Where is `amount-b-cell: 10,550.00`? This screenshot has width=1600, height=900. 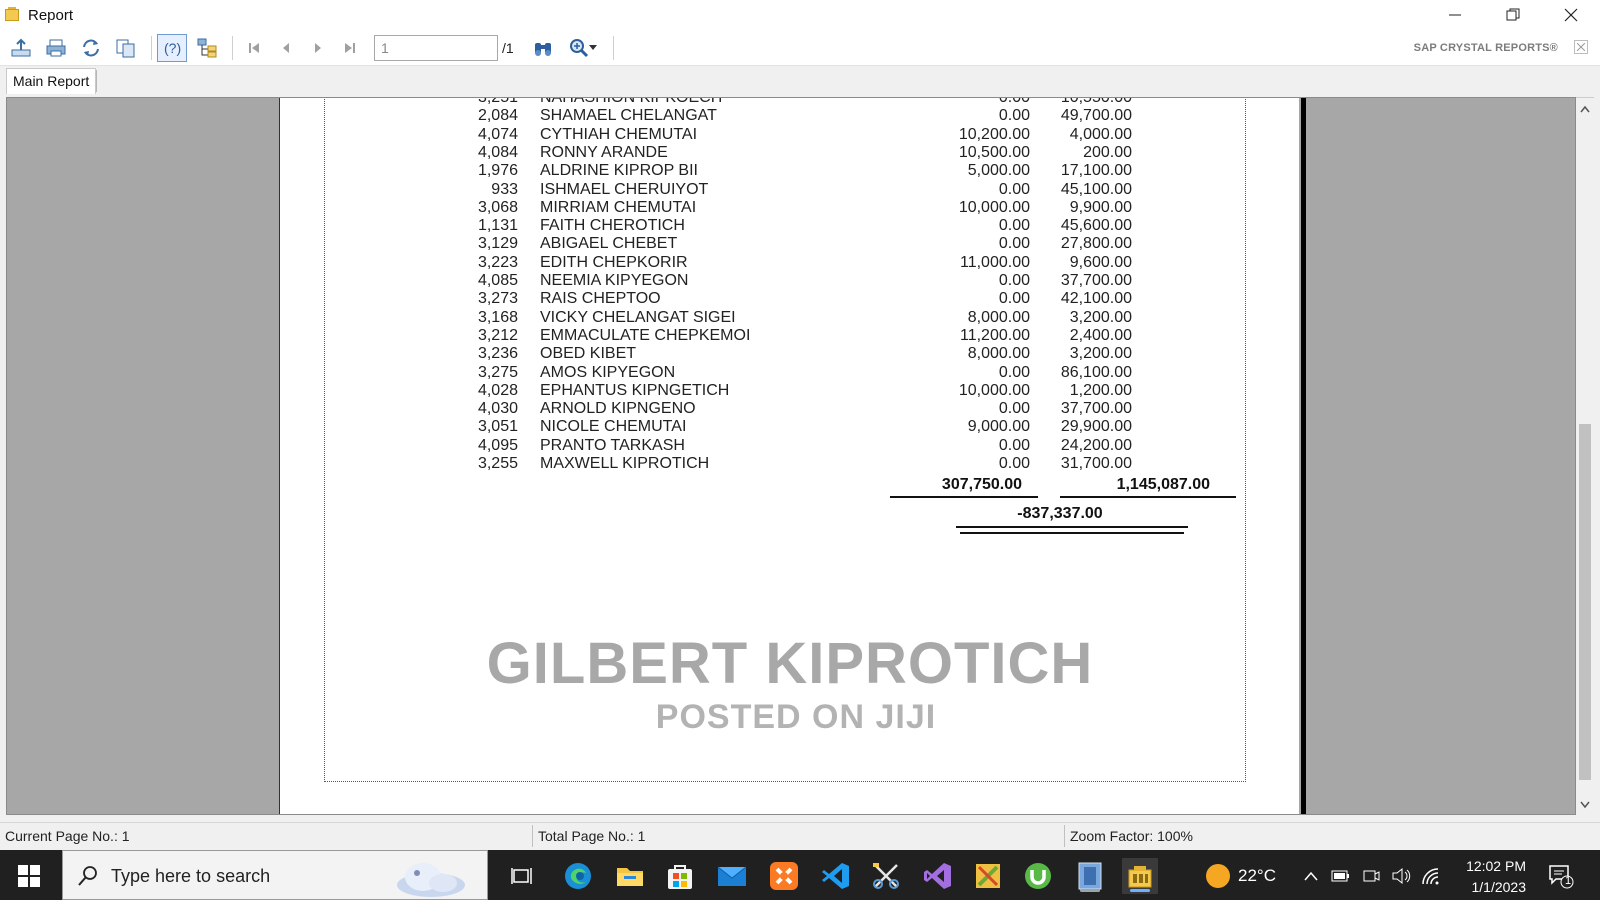 amount-b-cell: 10,550.00 is located at coordinates (1096, 101).